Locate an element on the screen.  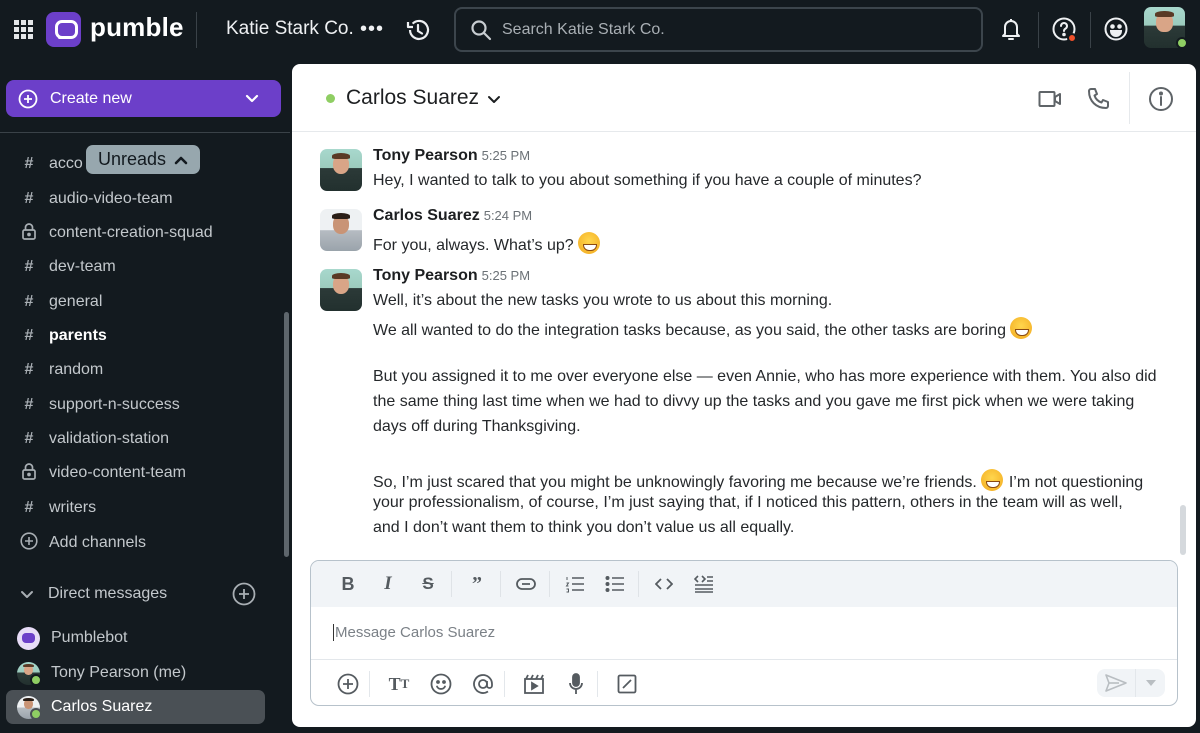
dm-item-tony-pearson: Tony Pearson (me) is located at coordinates (135, 673).